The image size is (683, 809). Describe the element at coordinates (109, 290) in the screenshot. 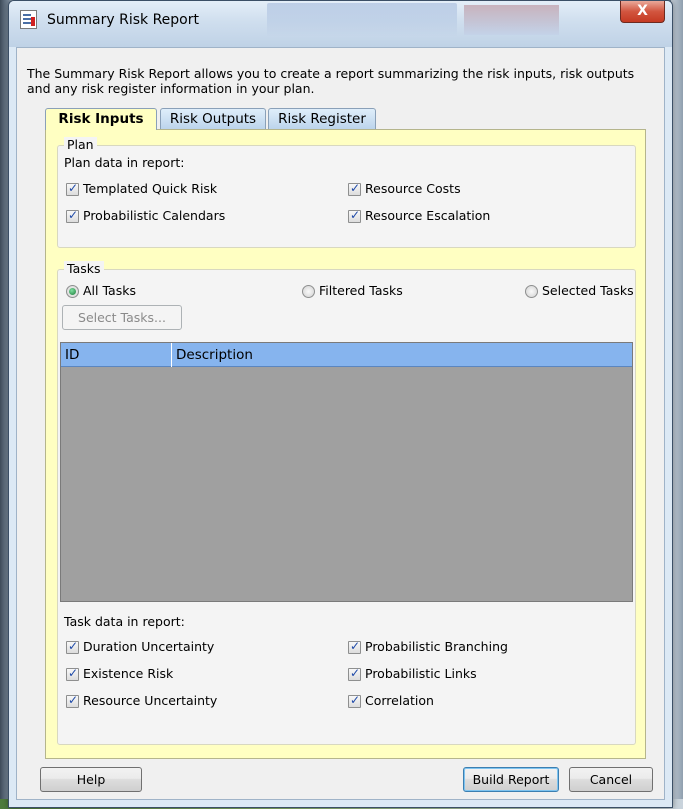

I see `all-tasks-label: All Tasks` at that location.